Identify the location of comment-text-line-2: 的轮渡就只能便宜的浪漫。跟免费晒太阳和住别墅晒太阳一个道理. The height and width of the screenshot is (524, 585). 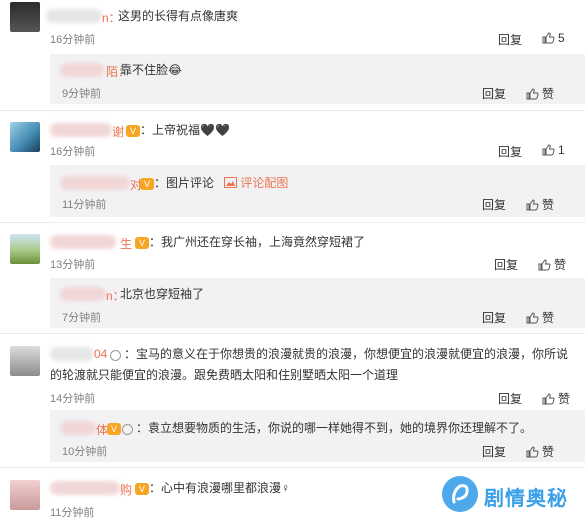
(224, 375).